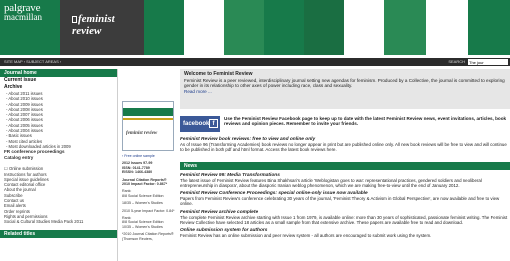 The image size is (510, 261). What do you see at coordinates (58, 80) in the screenshot?
I see `sidebar-item-current-issue: Current issue` at bounding box center [58, 80].